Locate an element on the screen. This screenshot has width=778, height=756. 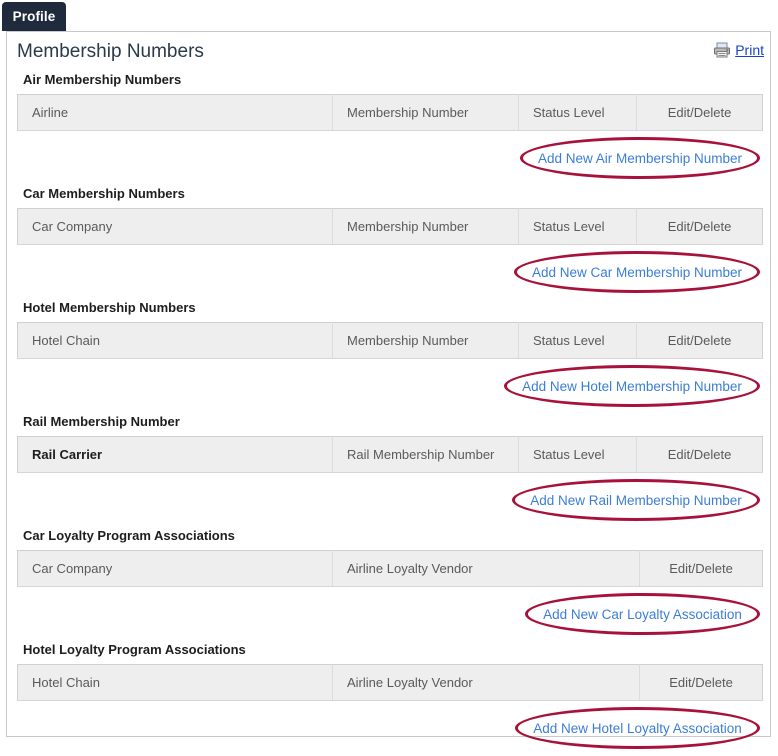
annotation-ellipse-car: Add New Car Membership Number is located at coordinates (637, 272).